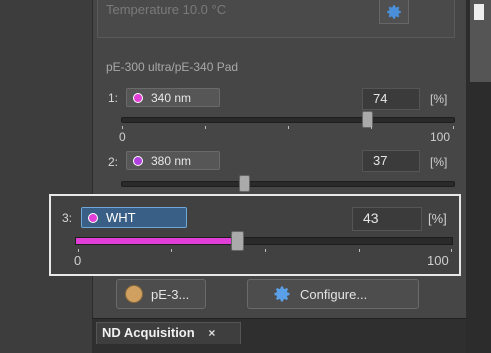 This screenshot has width=491, height=353. I want to click on channel-3-index: 3:, so click(67, 218).